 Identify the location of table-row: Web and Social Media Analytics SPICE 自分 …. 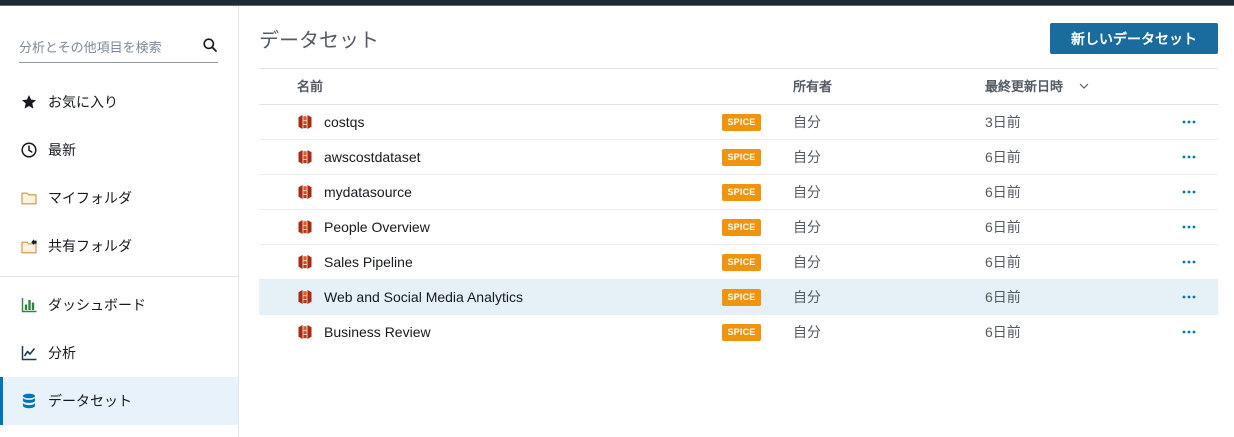
(738, 297).